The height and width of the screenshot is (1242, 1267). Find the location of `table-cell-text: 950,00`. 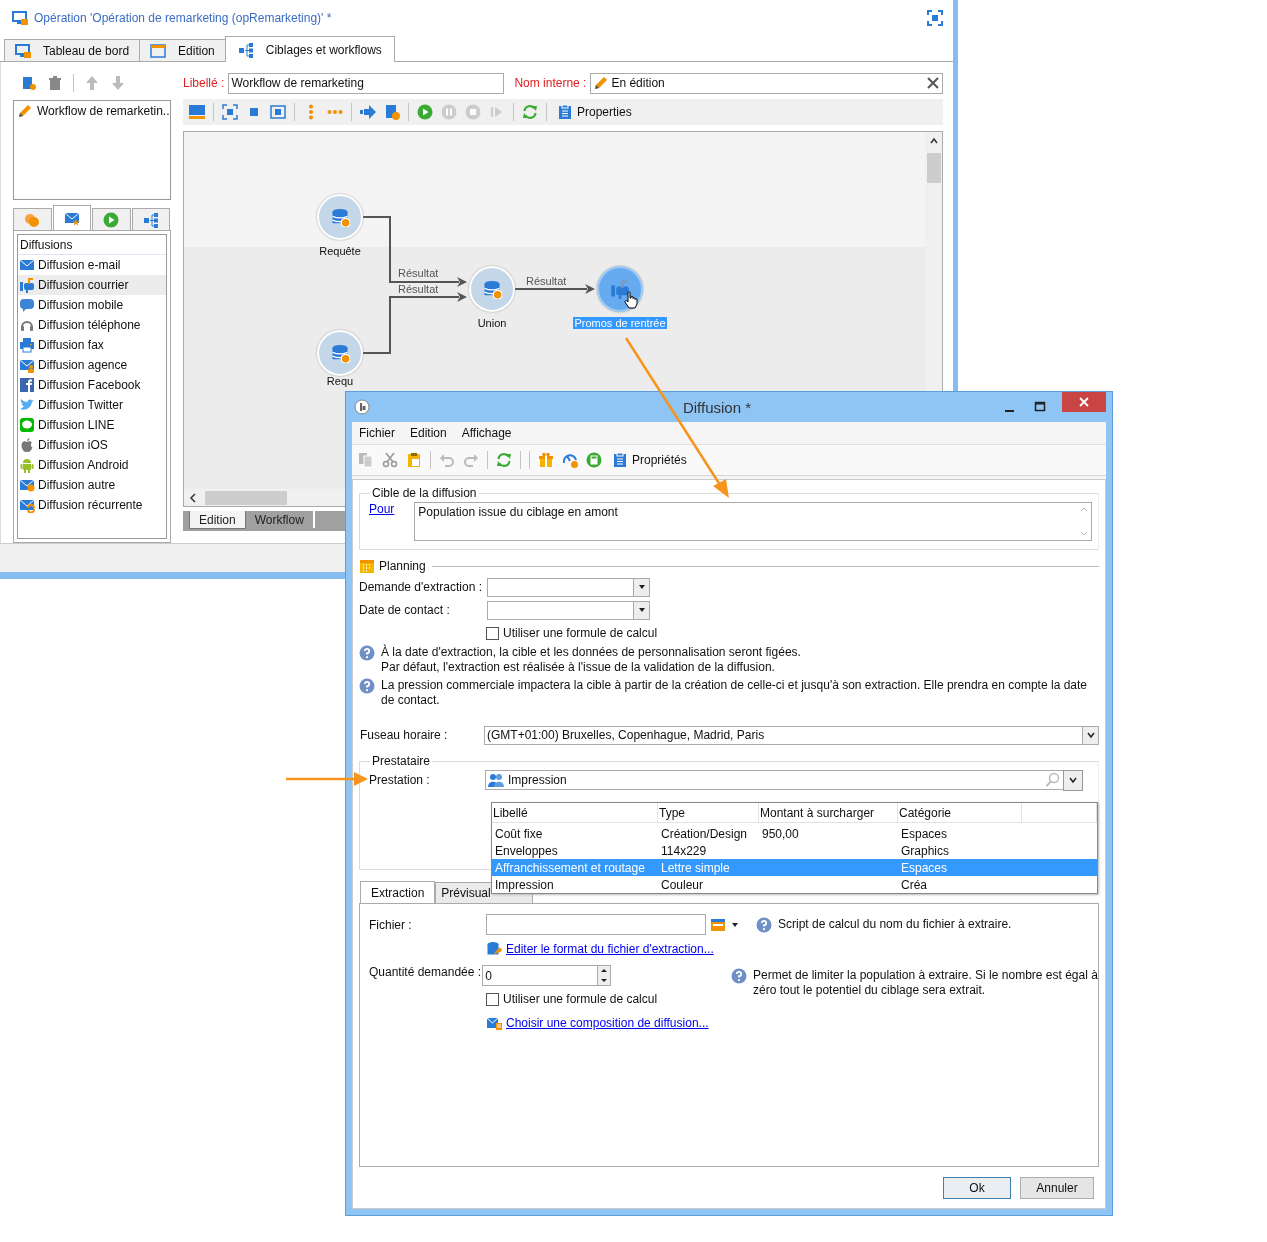

table-cell-text: 950,00 is located at coordinates (780, 833).